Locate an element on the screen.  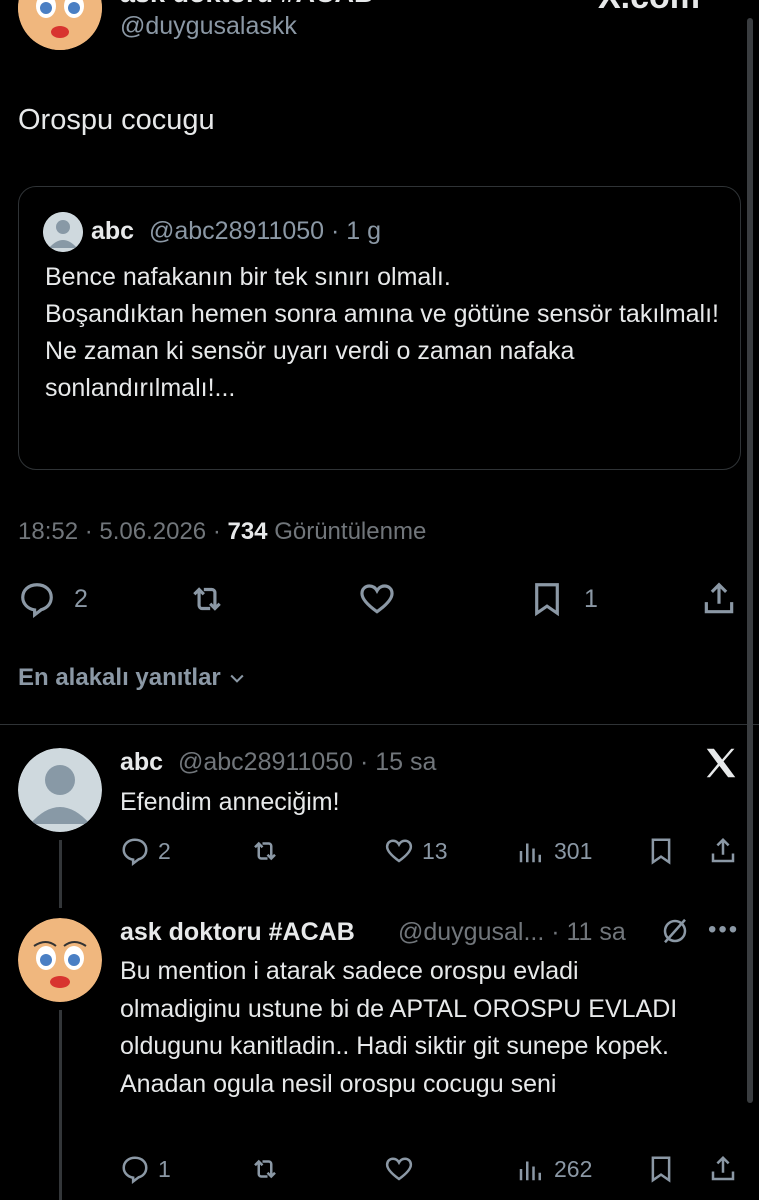
bookmark-button: 1 is located at coordinates (563, 599).